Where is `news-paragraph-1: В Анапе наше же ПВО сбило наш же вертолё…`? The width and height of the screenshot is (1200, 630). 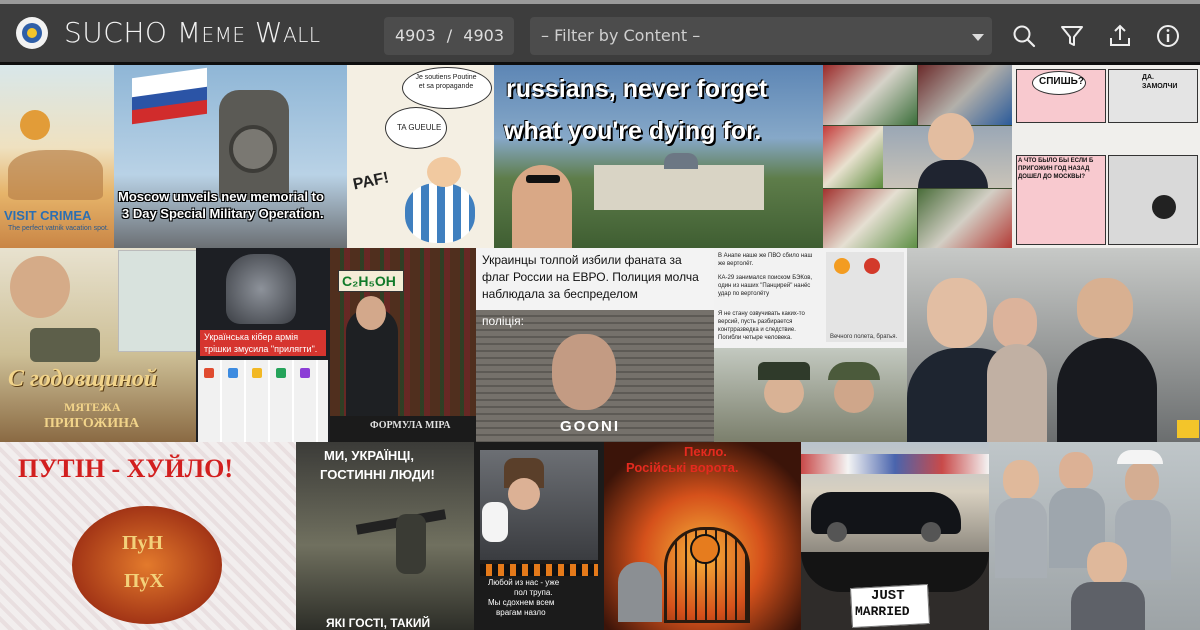 news-paragraph-1: В Анапе наше же ПВО сбило наш же вертолё… is located at coordinates (765, 260).